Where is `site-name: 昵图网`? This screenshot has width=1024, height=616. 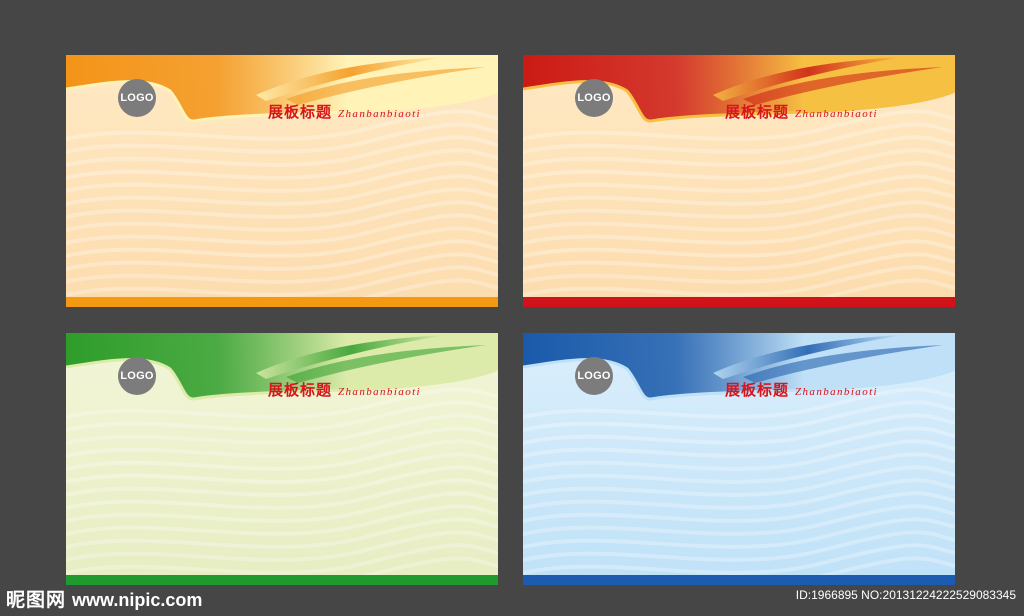 site-name: 昵图网 is located at coordinates (36, 600).